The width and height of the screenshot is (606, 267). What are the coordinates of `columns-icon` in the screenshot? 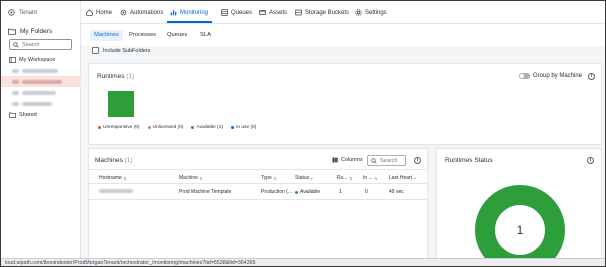 It's located at (335, 160).